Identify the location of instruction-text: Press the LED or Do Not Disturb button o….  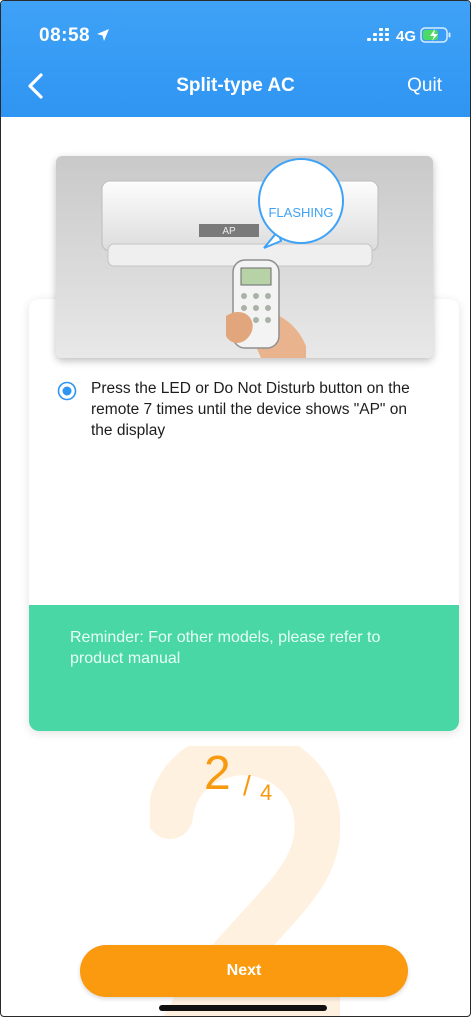
(250, 409).